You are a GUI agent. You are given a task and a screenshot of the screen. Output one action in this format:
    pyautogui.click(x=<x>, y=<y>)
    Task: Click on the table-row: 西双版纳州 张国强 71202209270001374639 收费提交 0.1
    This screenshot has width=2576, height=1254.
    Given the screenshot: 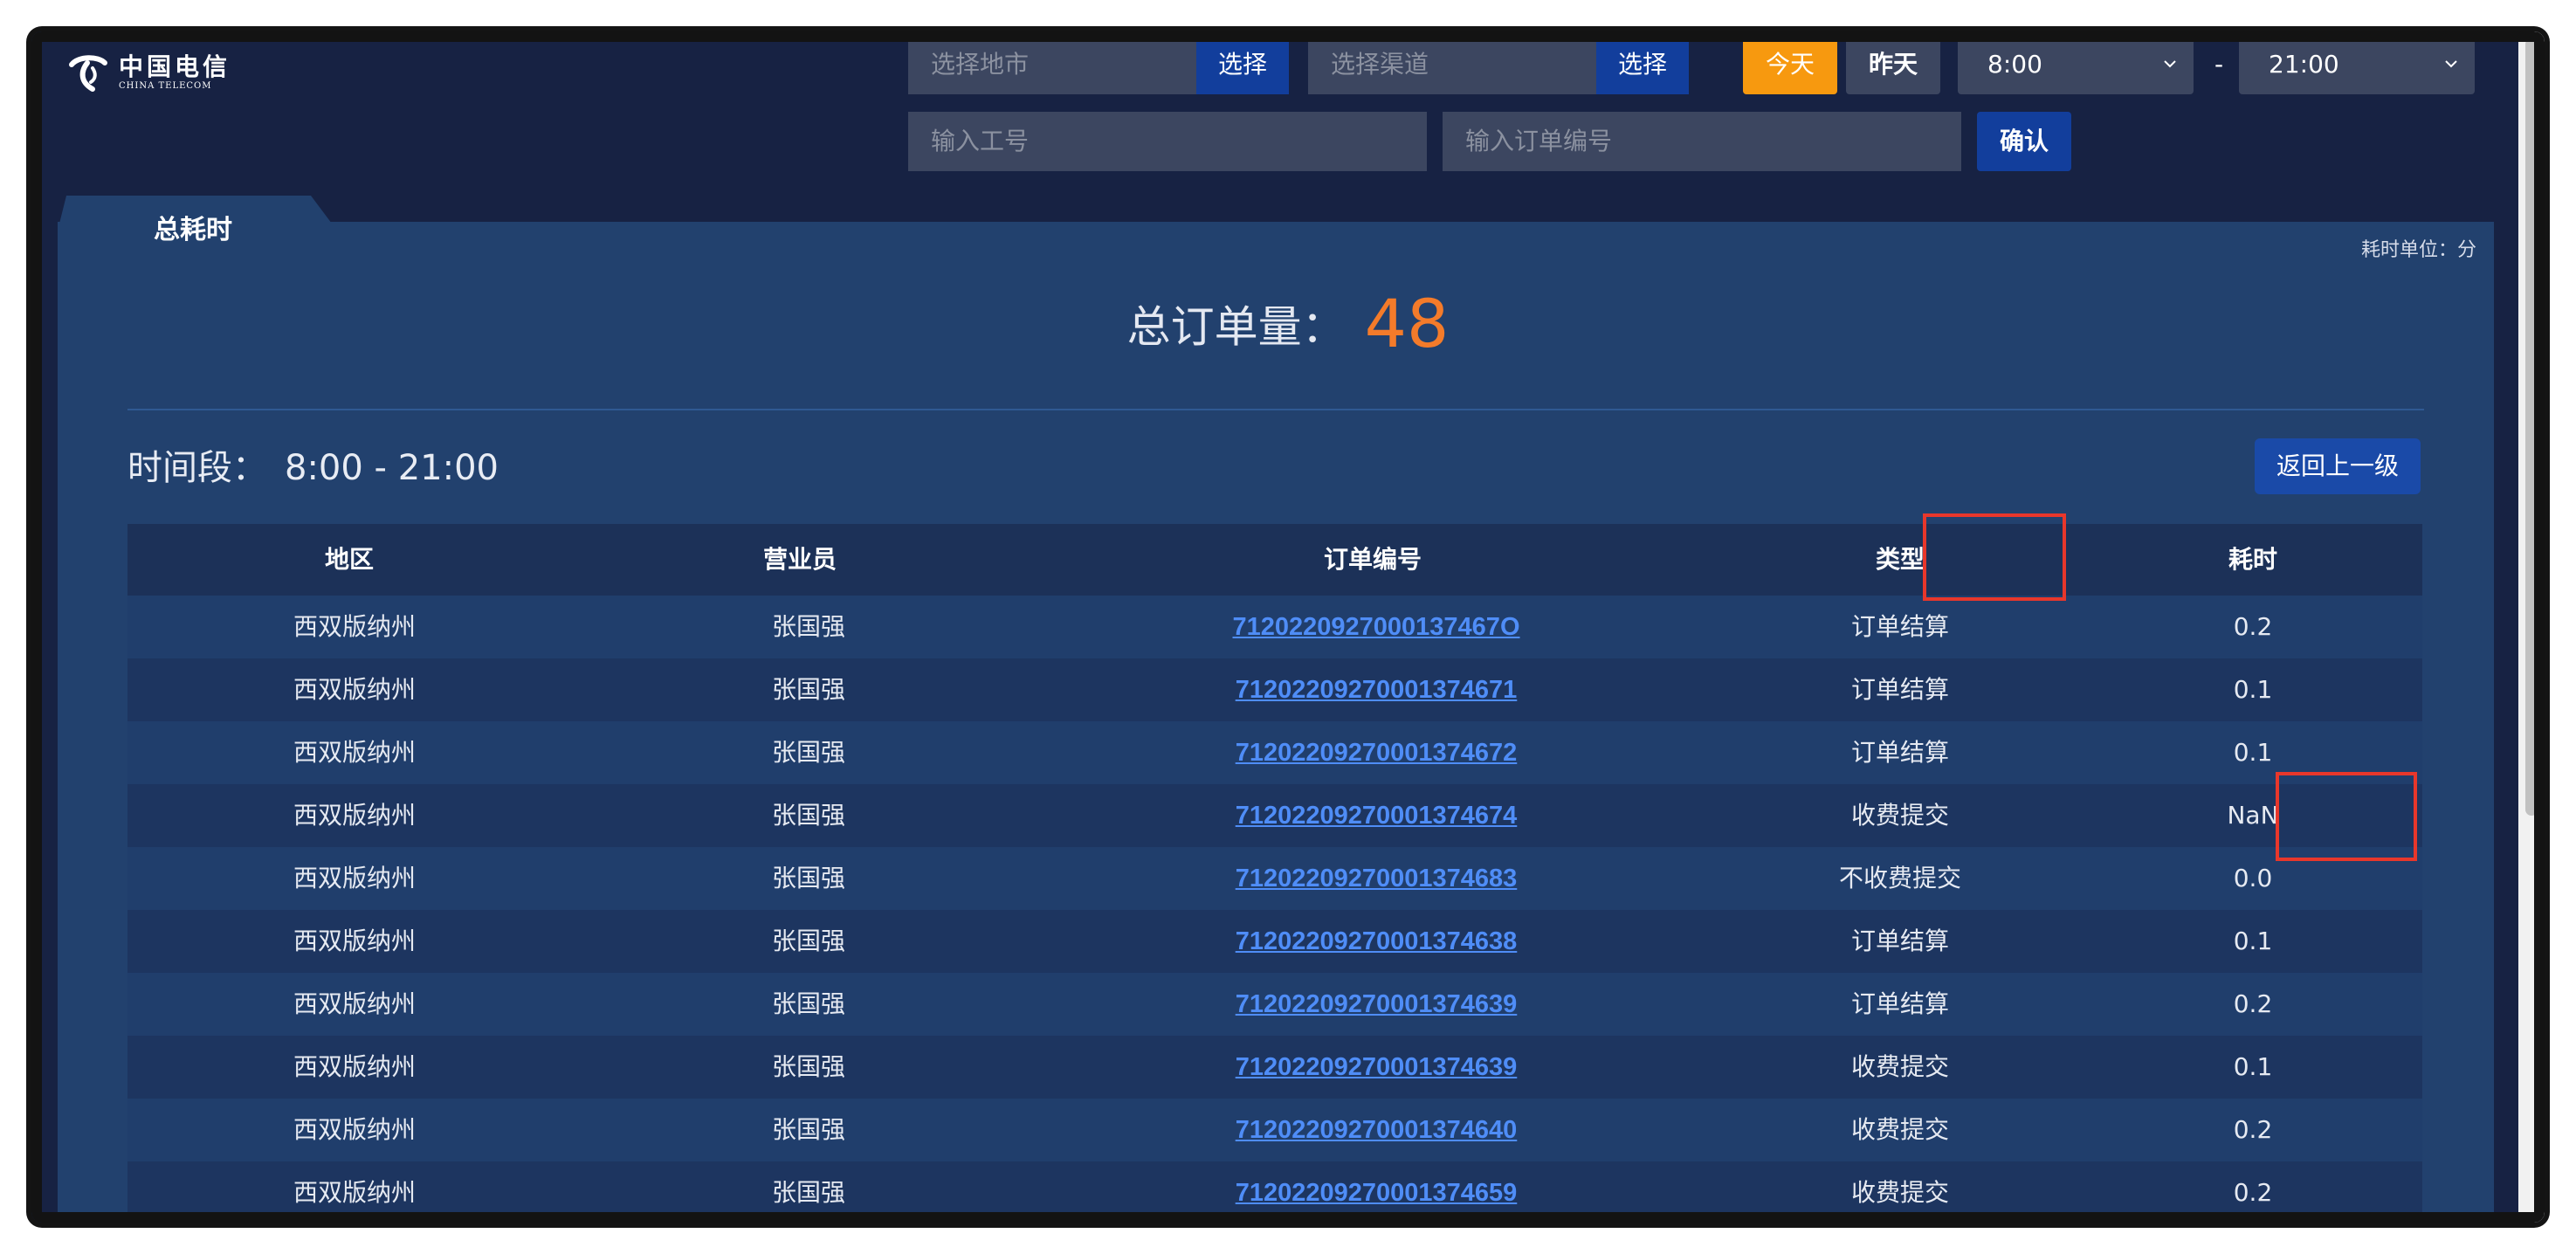 What is the action you would take?
    pyautogui.click(x=1274, y=1067)
    